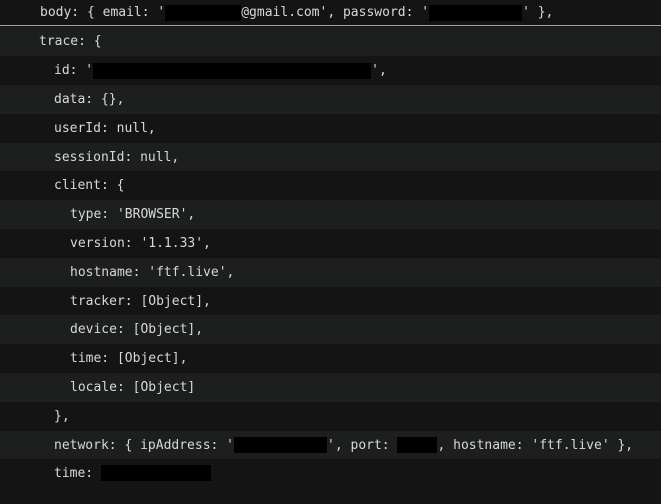 The height and width of the screenshot is (504, 661). Describe the element at coordinates (117, 157) in the screenshot. I see `log-text: sessionId: null,` at that location.